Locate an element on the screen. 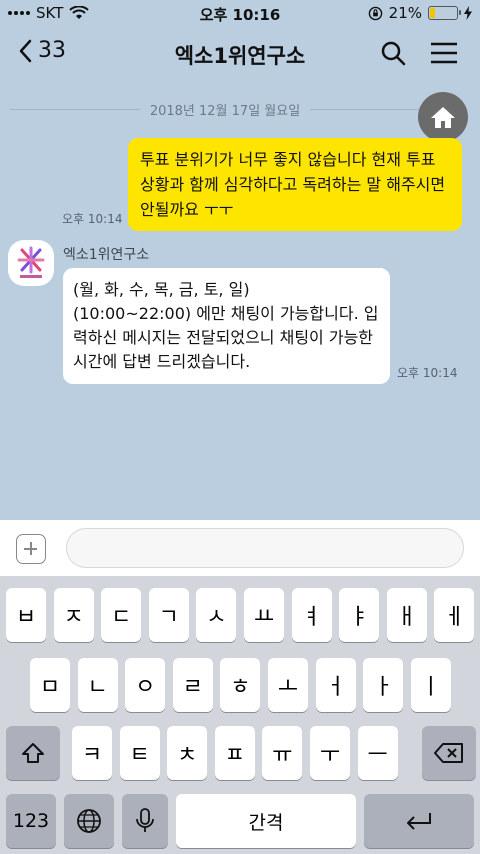 The height and width of the screenshot is (854, 480). key-ㅋ: ㅋ is located at coordinates (92, 753).